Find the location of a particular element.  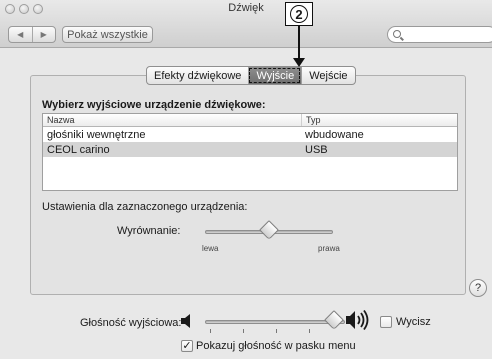

balance-right-label: prawa is located at coordinates (329, 248).